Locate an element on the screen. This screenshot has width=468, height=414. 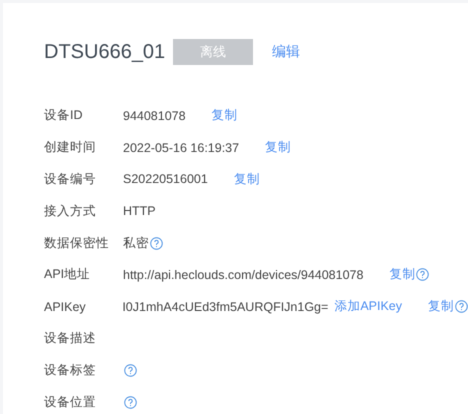
field-label: 设备编号 is located at coordinates (70, 179).